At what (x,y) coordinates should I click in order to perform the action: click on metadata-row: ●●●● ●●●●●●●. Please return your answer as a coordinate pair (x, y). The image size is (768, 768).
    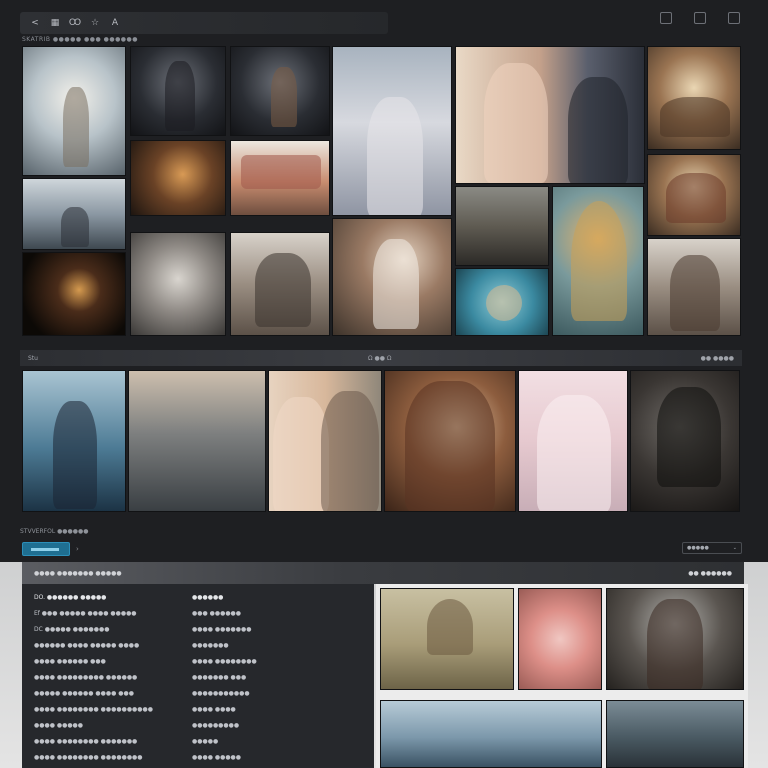
    Looking at the image, I should click on (222, 629).